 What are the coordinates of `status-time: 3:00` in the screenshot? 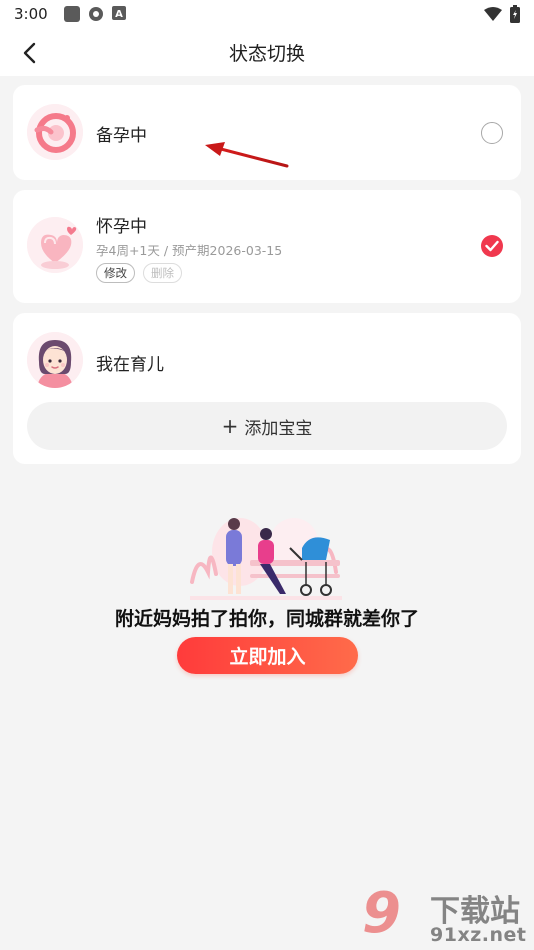 It's located at (31, 14).